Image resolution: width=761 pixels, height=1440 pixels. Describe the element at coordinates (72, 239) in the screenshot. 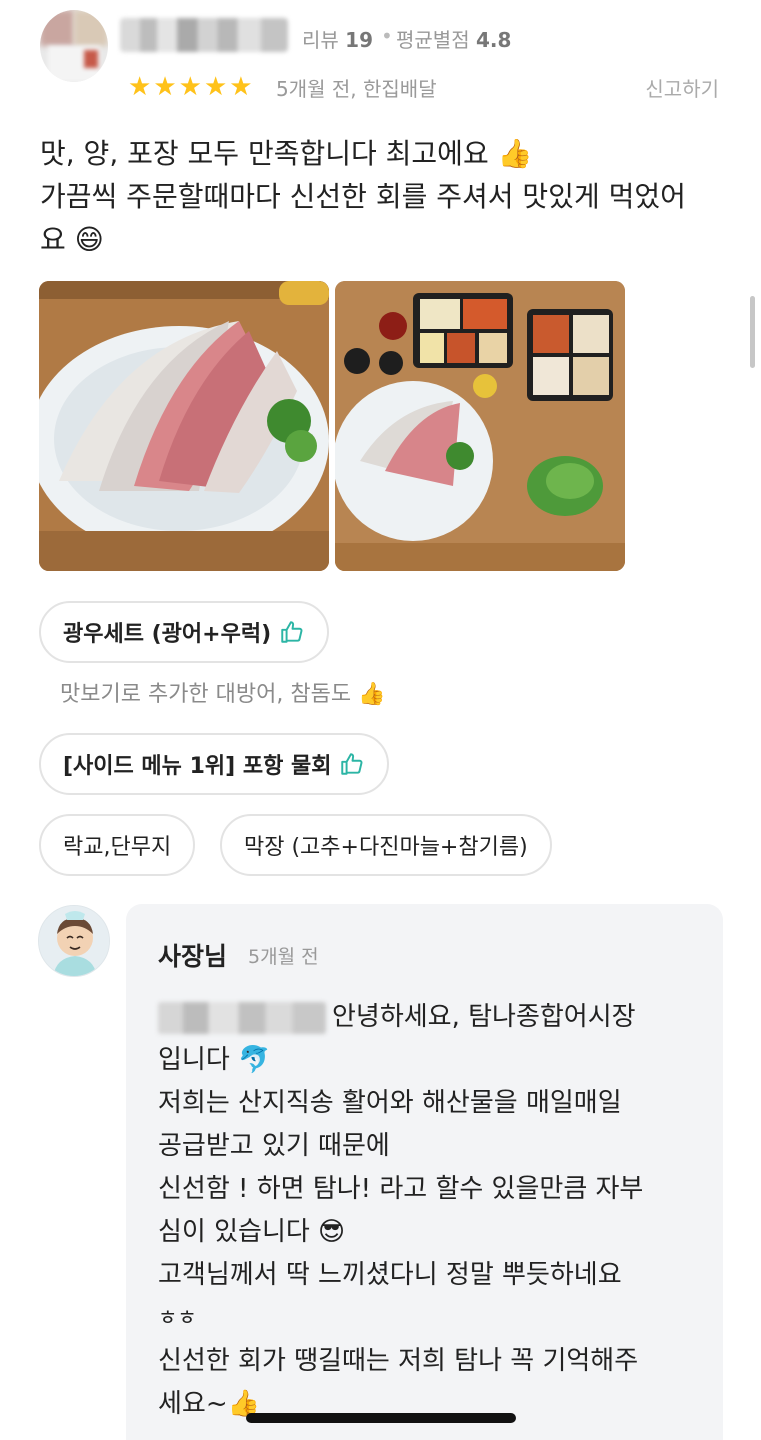

I see `review-line: 요 😄` at that location.